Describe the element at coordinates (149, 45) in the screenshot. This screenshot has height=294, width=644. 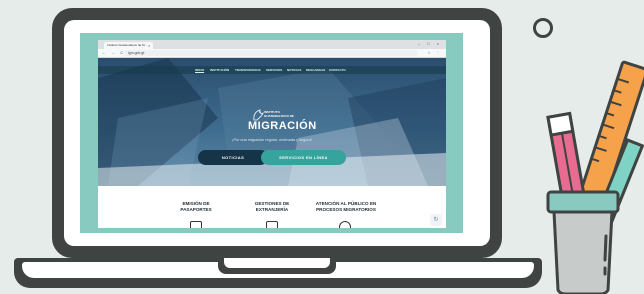
I see `tab-close-icon: ×` at that location.